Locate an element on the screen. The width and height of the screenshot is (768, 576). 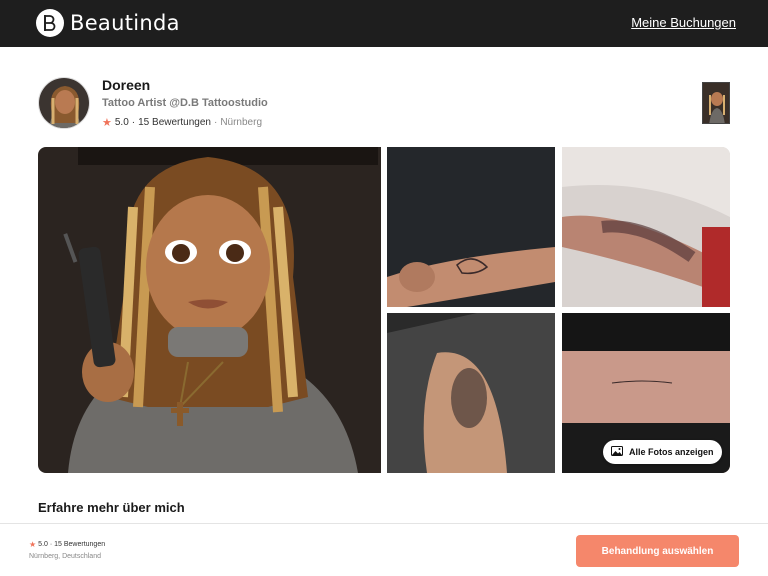
artist-city: Nürnberg is located at coordinates (241, 122).